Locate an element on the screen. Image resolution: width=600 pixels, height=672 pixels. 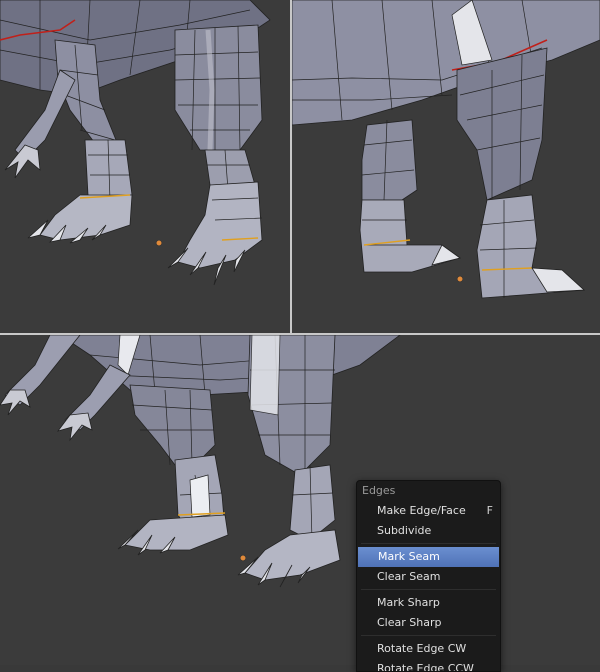
menu-item-label: Rotate Edge CCW is located at coordinates (425, 667).